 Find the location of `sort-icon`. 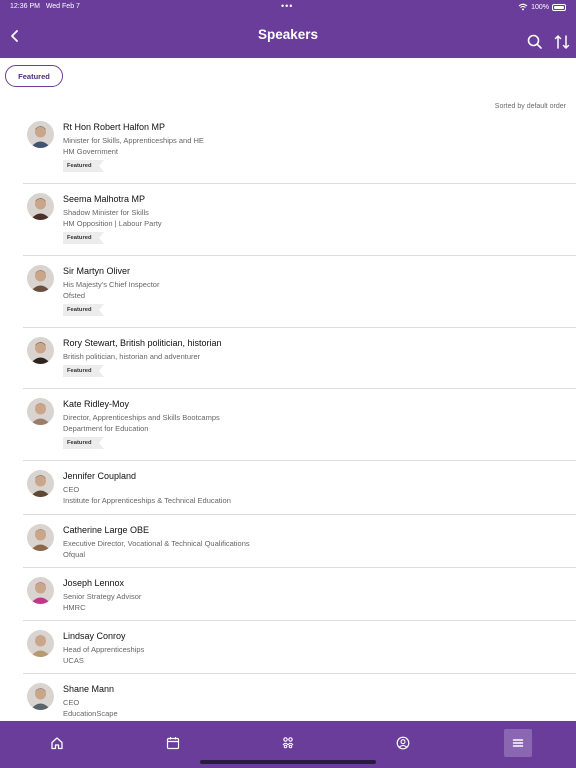

sort-icon is located at coordinates (562, 42).